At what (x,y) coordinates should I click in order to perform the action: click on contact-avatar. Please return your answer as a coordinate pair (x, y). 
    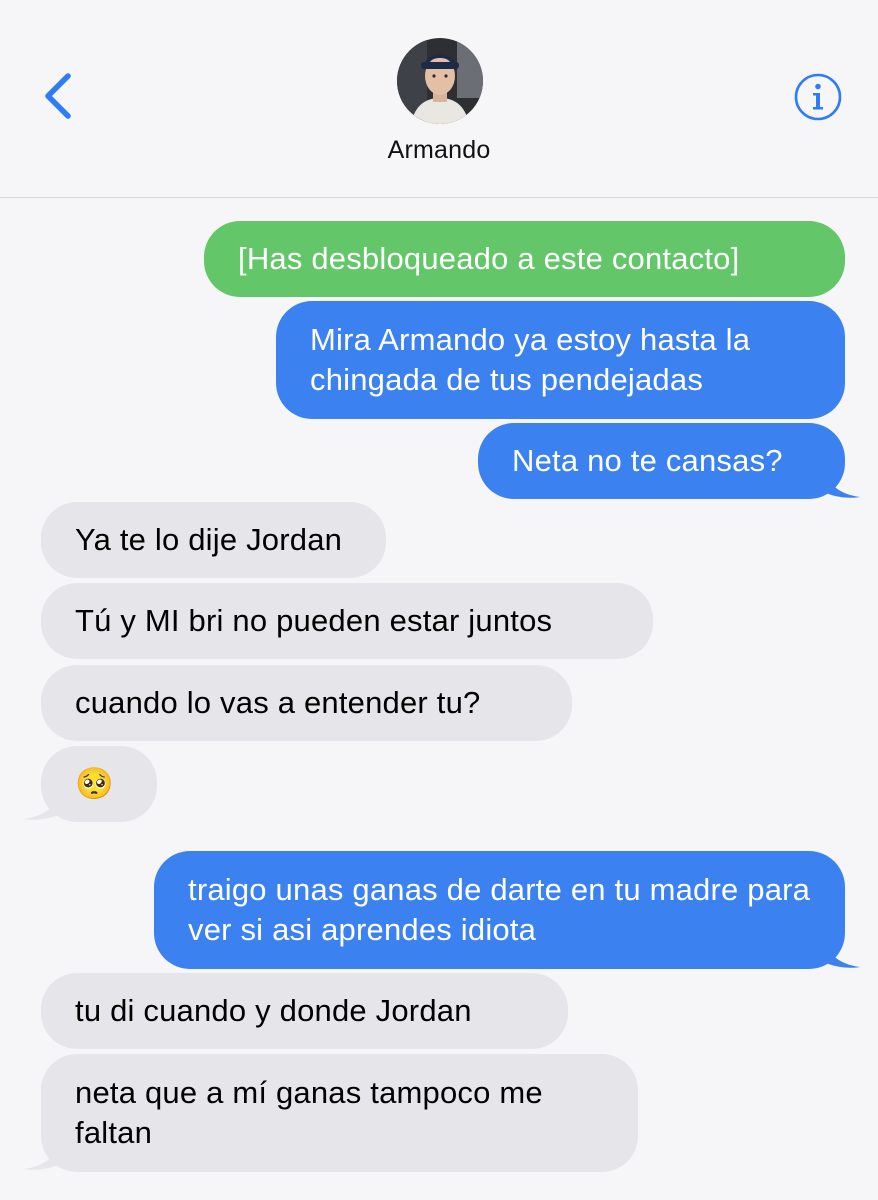
    Looking at the image, I should click on (440, 81).